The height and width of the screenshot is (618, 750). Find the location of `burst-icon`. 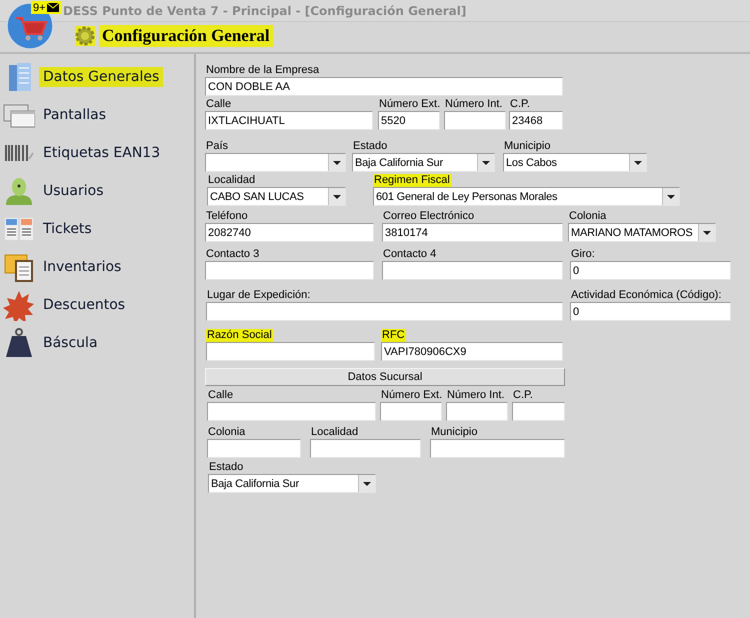

burst-icon is located at coordinates (19, 305).